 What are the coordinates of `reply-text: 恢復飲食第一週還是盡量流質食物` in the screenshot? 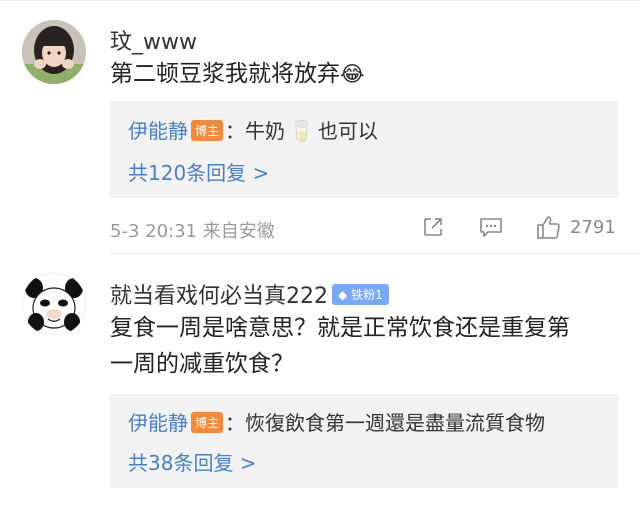 It's located at (395, 423).